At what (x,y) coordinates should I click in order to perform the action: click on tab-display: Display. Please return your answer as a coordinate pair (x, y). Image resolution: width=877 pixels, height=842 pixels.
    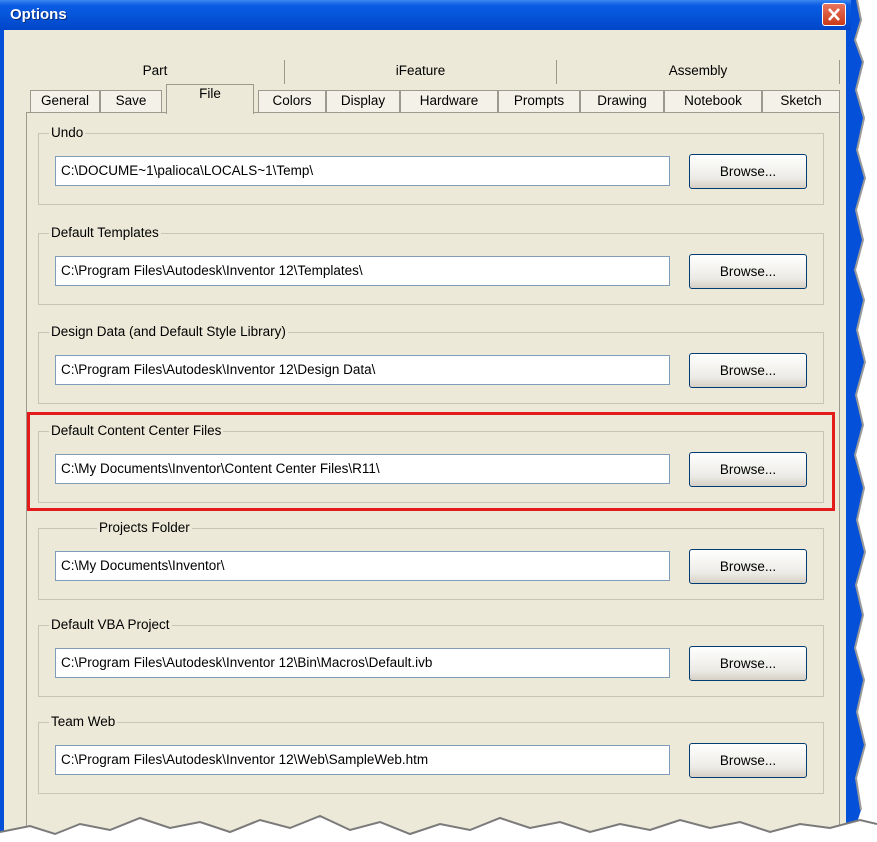
    Looking at the image, I should click on (363, 101).